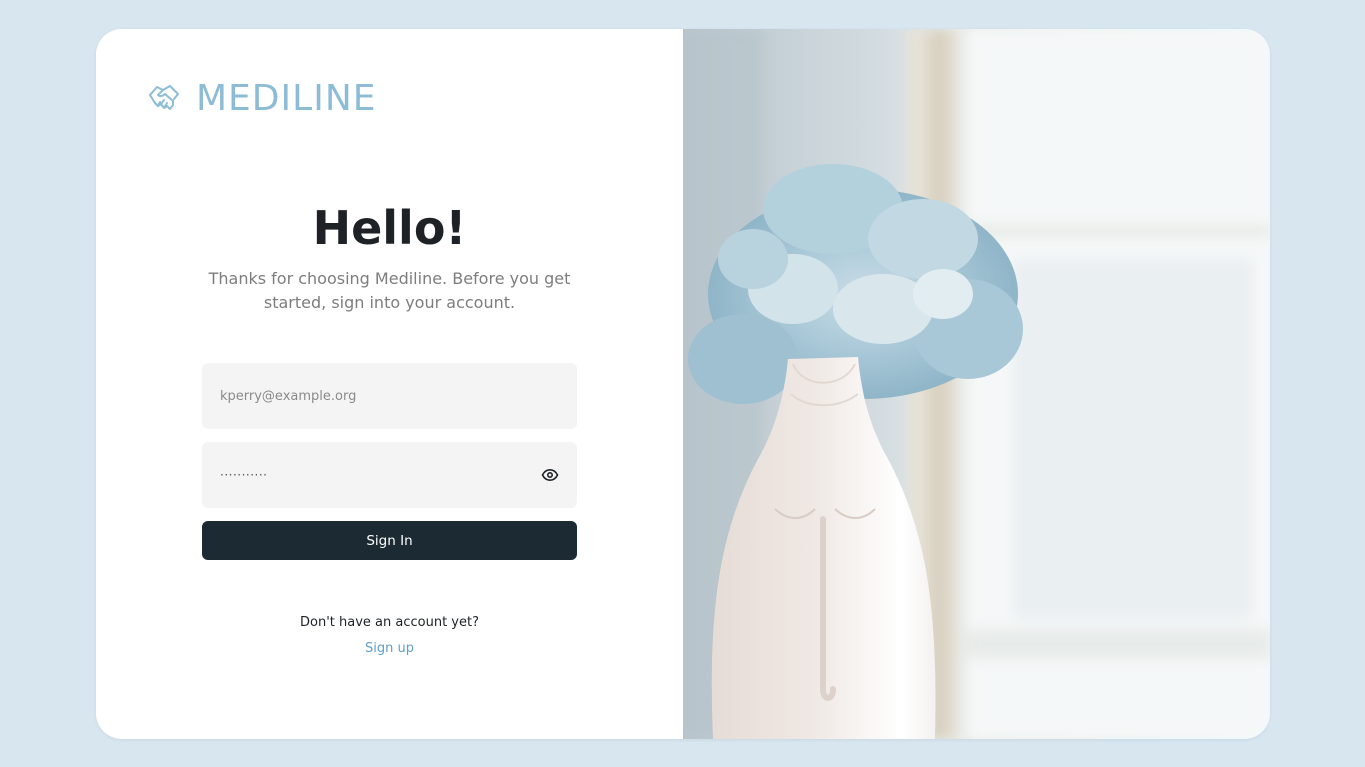 The height and width of the screenshot is (767, 1365). Describe the element at coordinates (389, 475) in the screenshot. I see `password-field: ···········` at that location.